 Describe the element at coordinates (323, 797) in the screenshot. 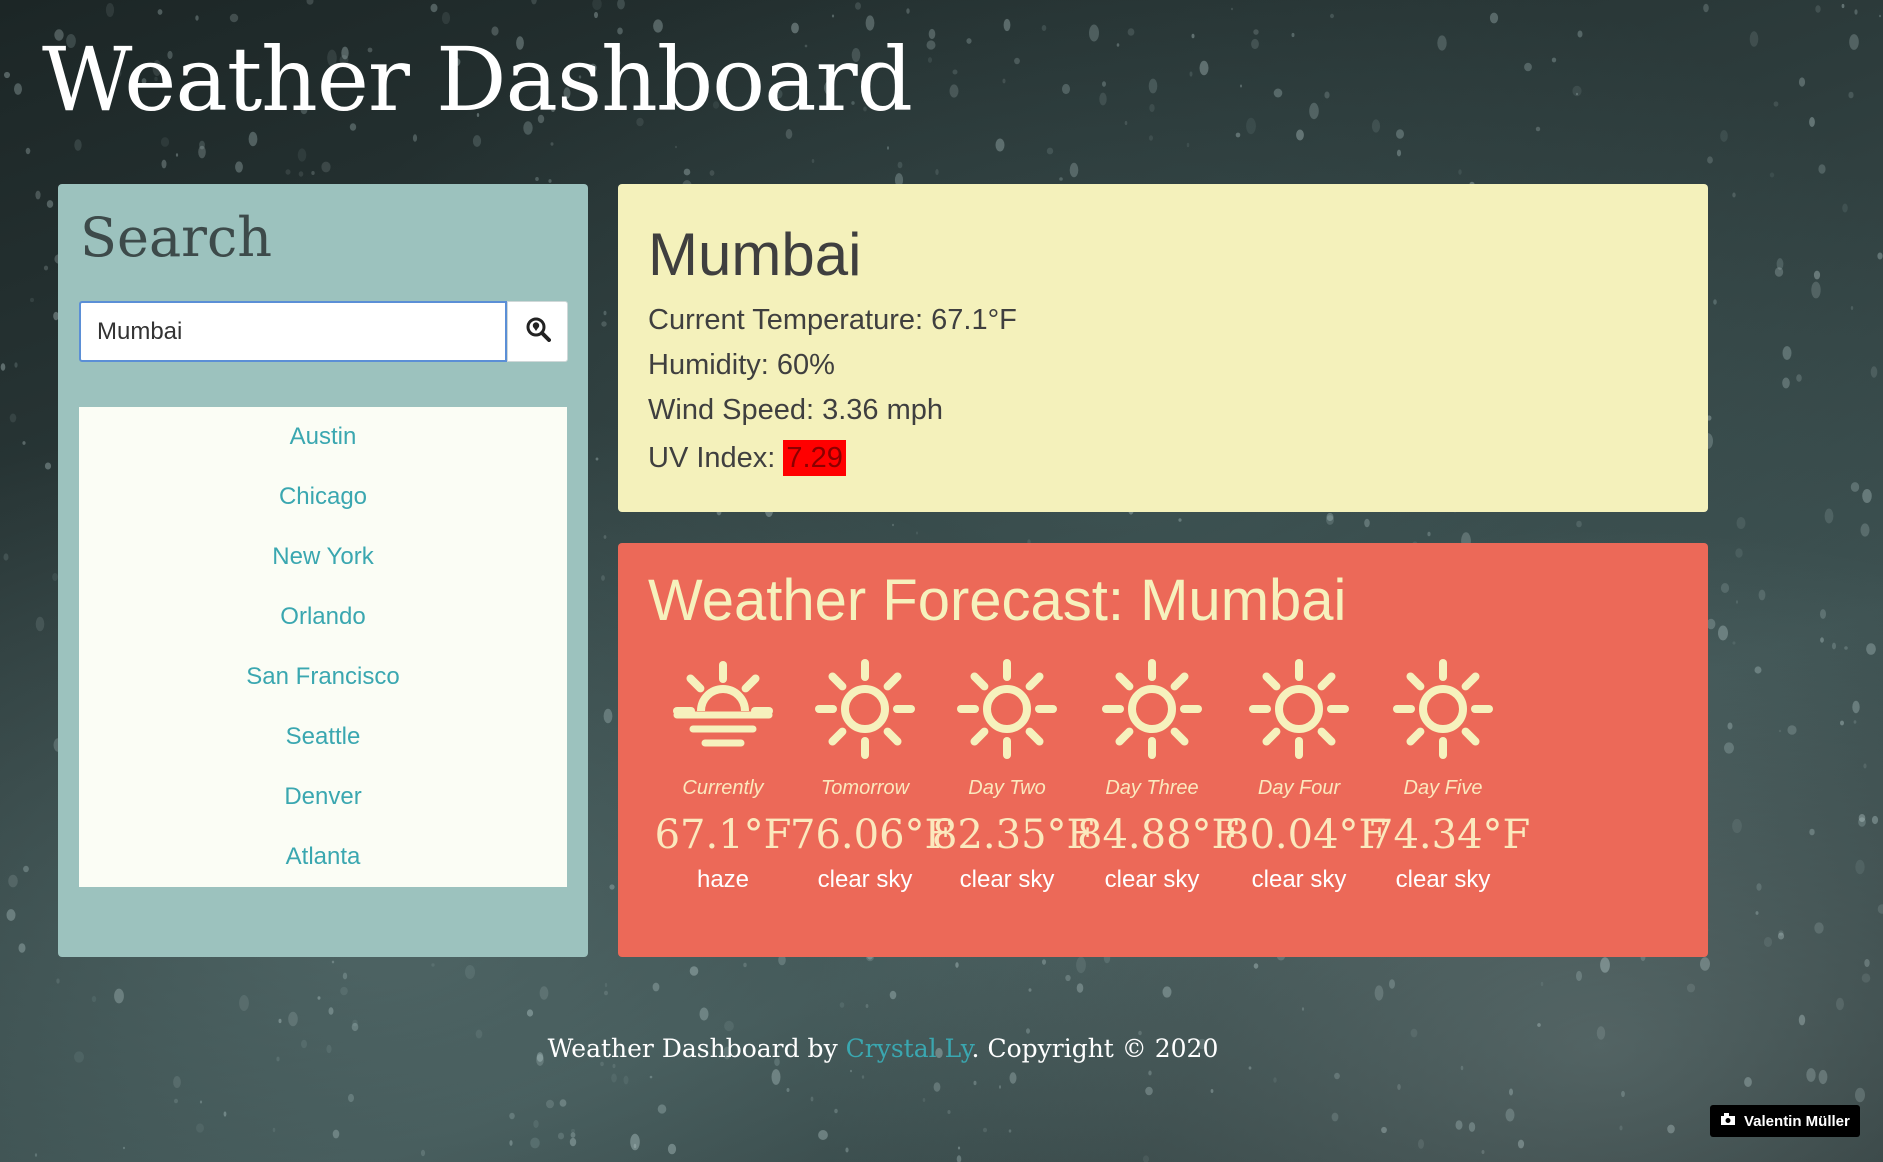

I see `city-item: Denver` at that location.